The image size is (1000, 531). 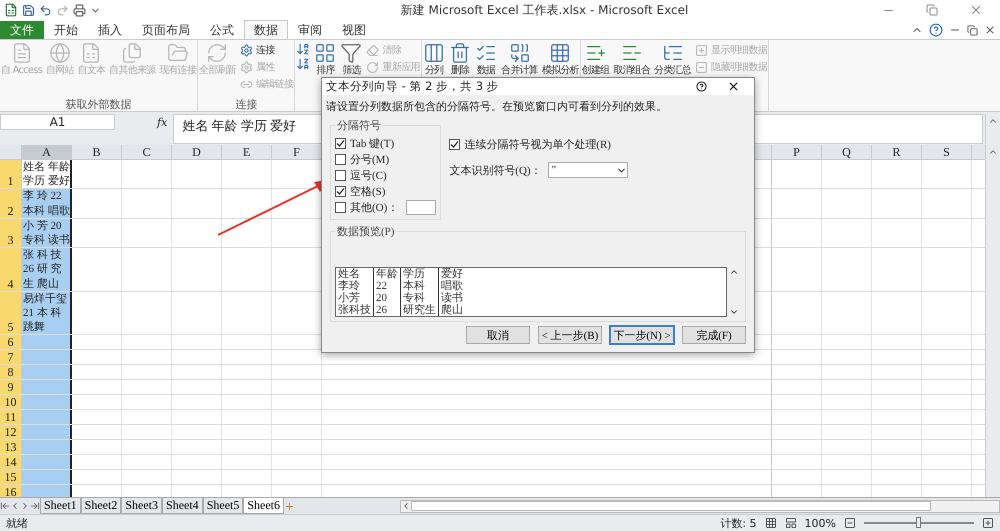 What do you see at coordinates (303, 49) in the screenshot?
I see `sort-ascending-icon` at bounding box center [303, 49].